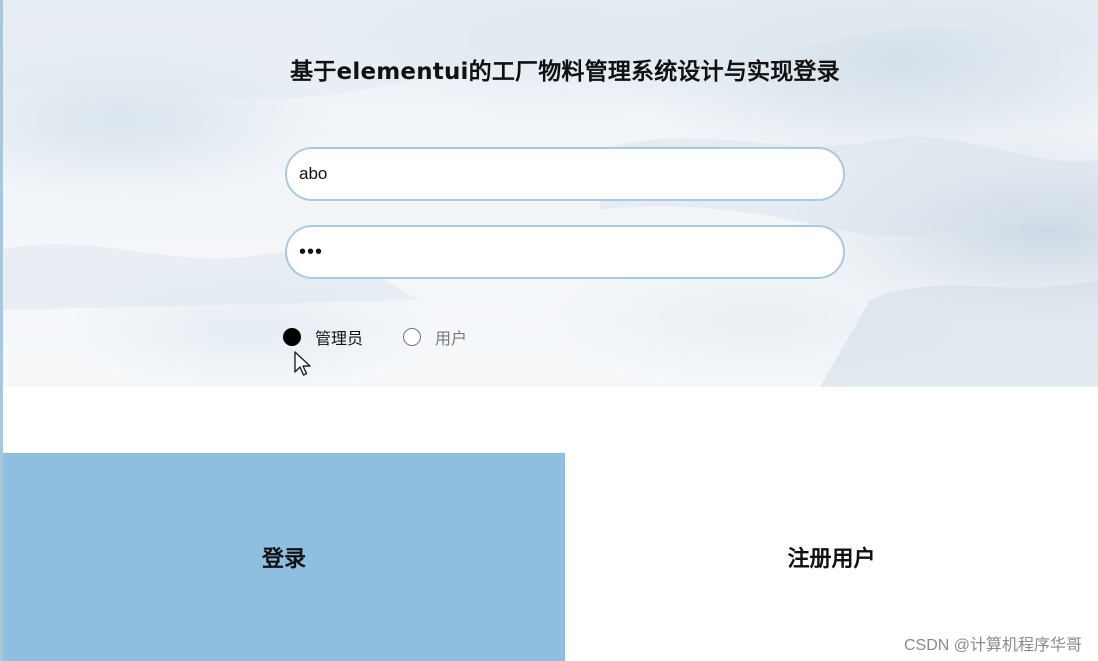 Image resolution: width=1098 pixels, height=661 pixels. What do you see at coordinates (412, 337) in the screenshot?
I see `radio-unchecked-icon` at bounding box center [412, 337].